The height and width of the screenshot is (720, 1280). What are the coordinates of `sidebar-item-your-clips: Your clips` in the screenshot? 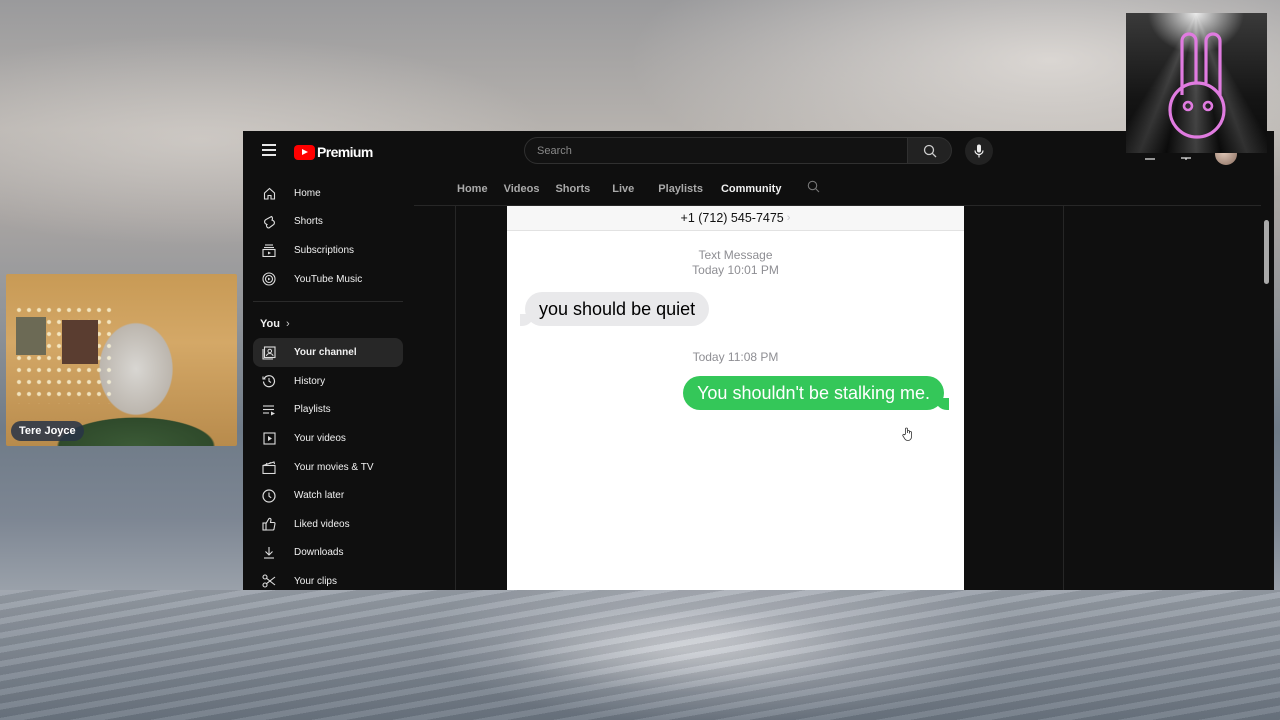 It's located at (328, 578).